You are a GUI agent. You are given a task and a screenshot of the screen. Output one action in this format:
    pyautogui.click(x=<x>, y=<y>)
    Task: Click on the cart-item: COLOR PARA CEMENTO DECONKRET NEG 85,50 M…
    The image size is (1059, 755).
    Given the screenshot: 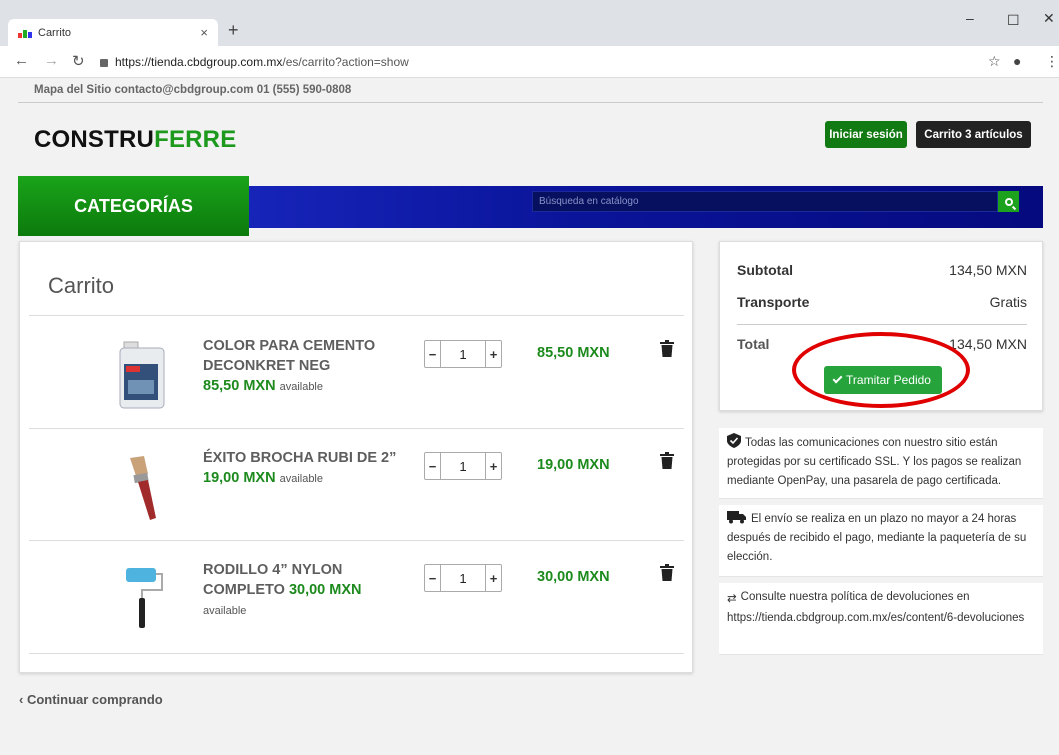 What is the action you would take?
    pyautogui.click(x=357, y=377)
    